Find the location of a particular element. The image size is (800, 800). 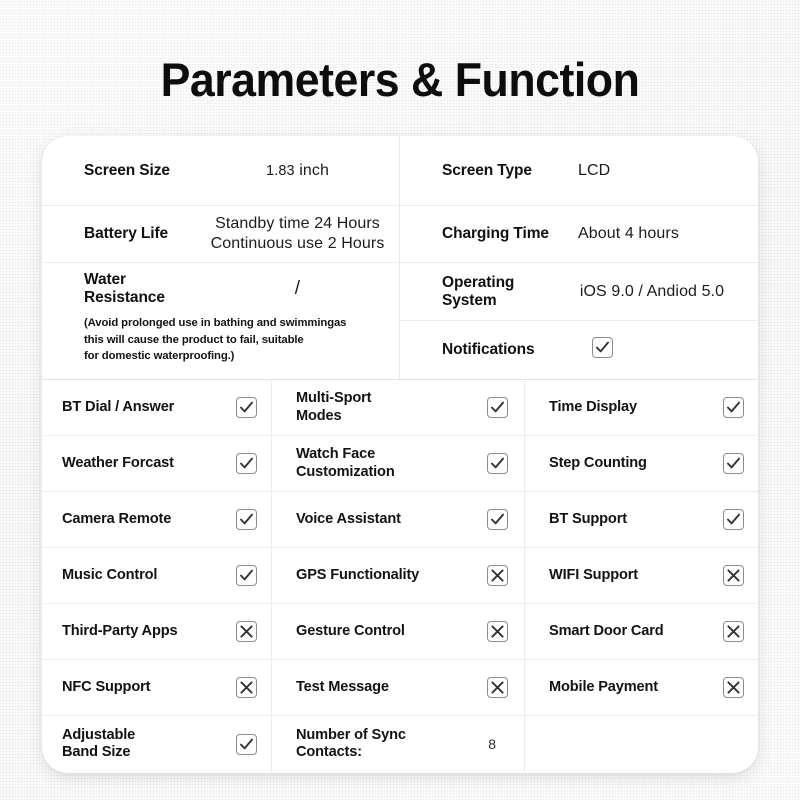

spec-row-operating-system: Operating System iOS 9.0 / Andiod 5.0 is located at coordinates (579, 292).